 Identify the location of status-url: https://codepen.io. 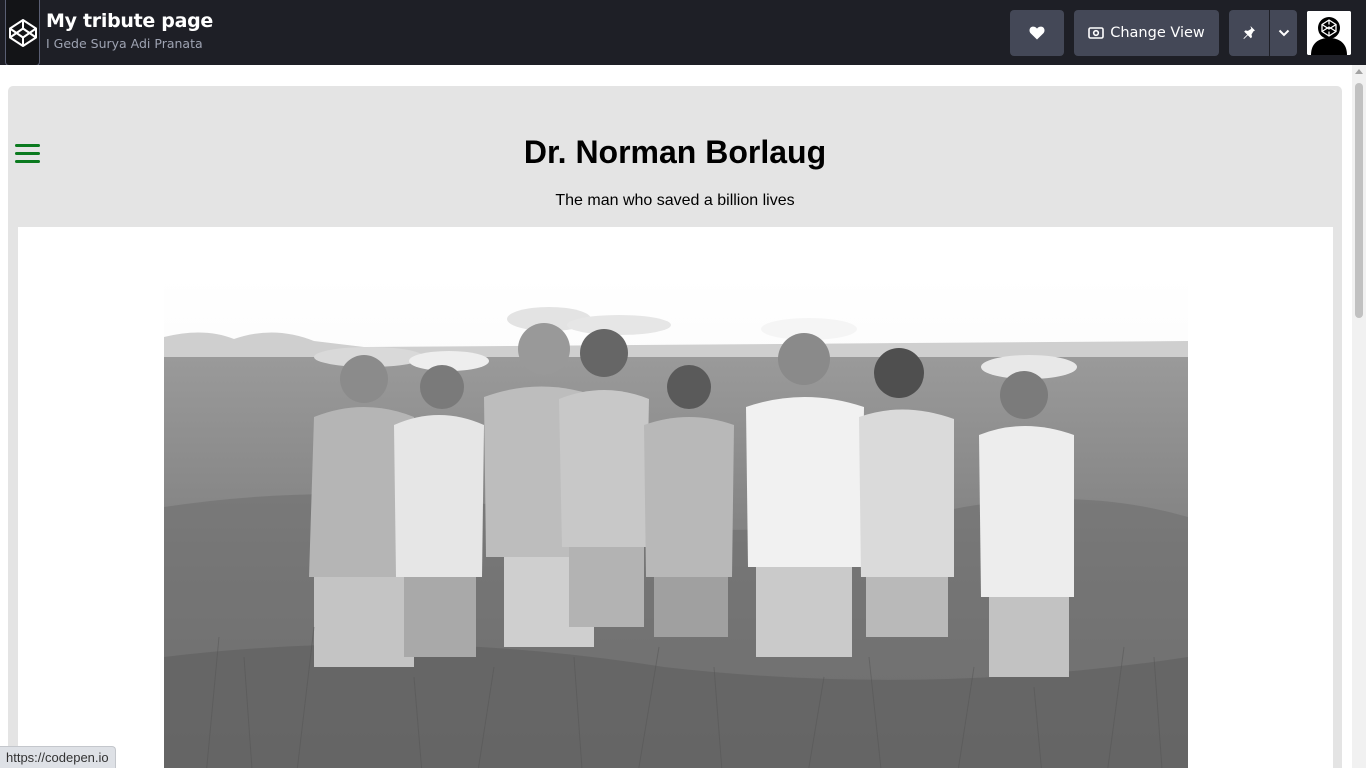
(58, 757).